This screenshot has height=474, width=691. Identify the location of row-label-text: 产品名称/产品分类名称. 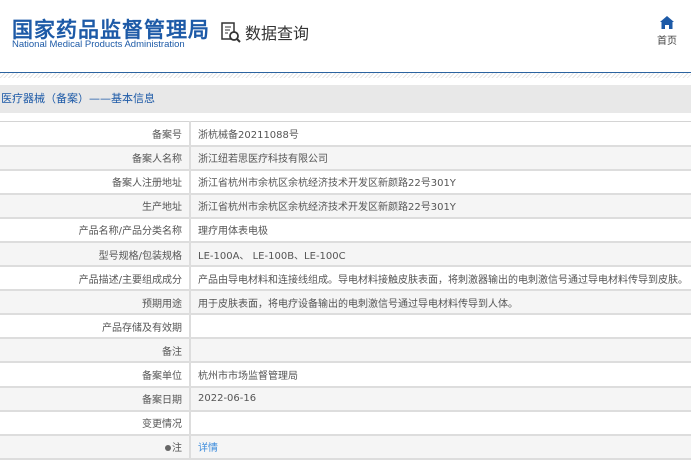
(130, 232).